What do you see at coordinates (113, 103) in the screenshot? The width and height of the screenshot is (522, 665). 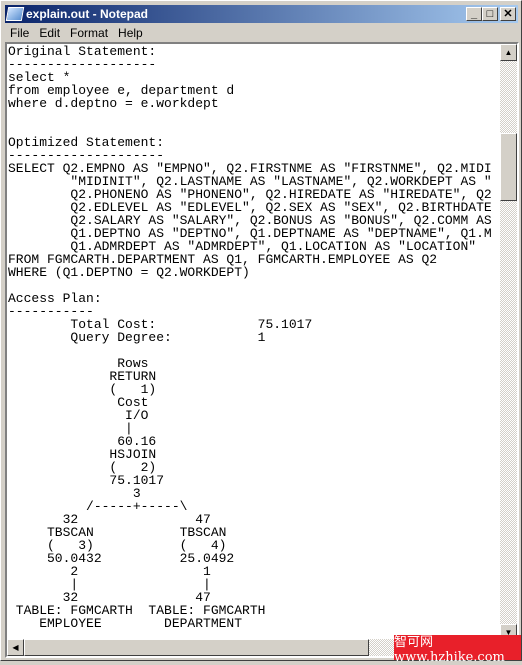 I see `text-line: where d.deptno = e.workdept` at bounding box center [113, 103].